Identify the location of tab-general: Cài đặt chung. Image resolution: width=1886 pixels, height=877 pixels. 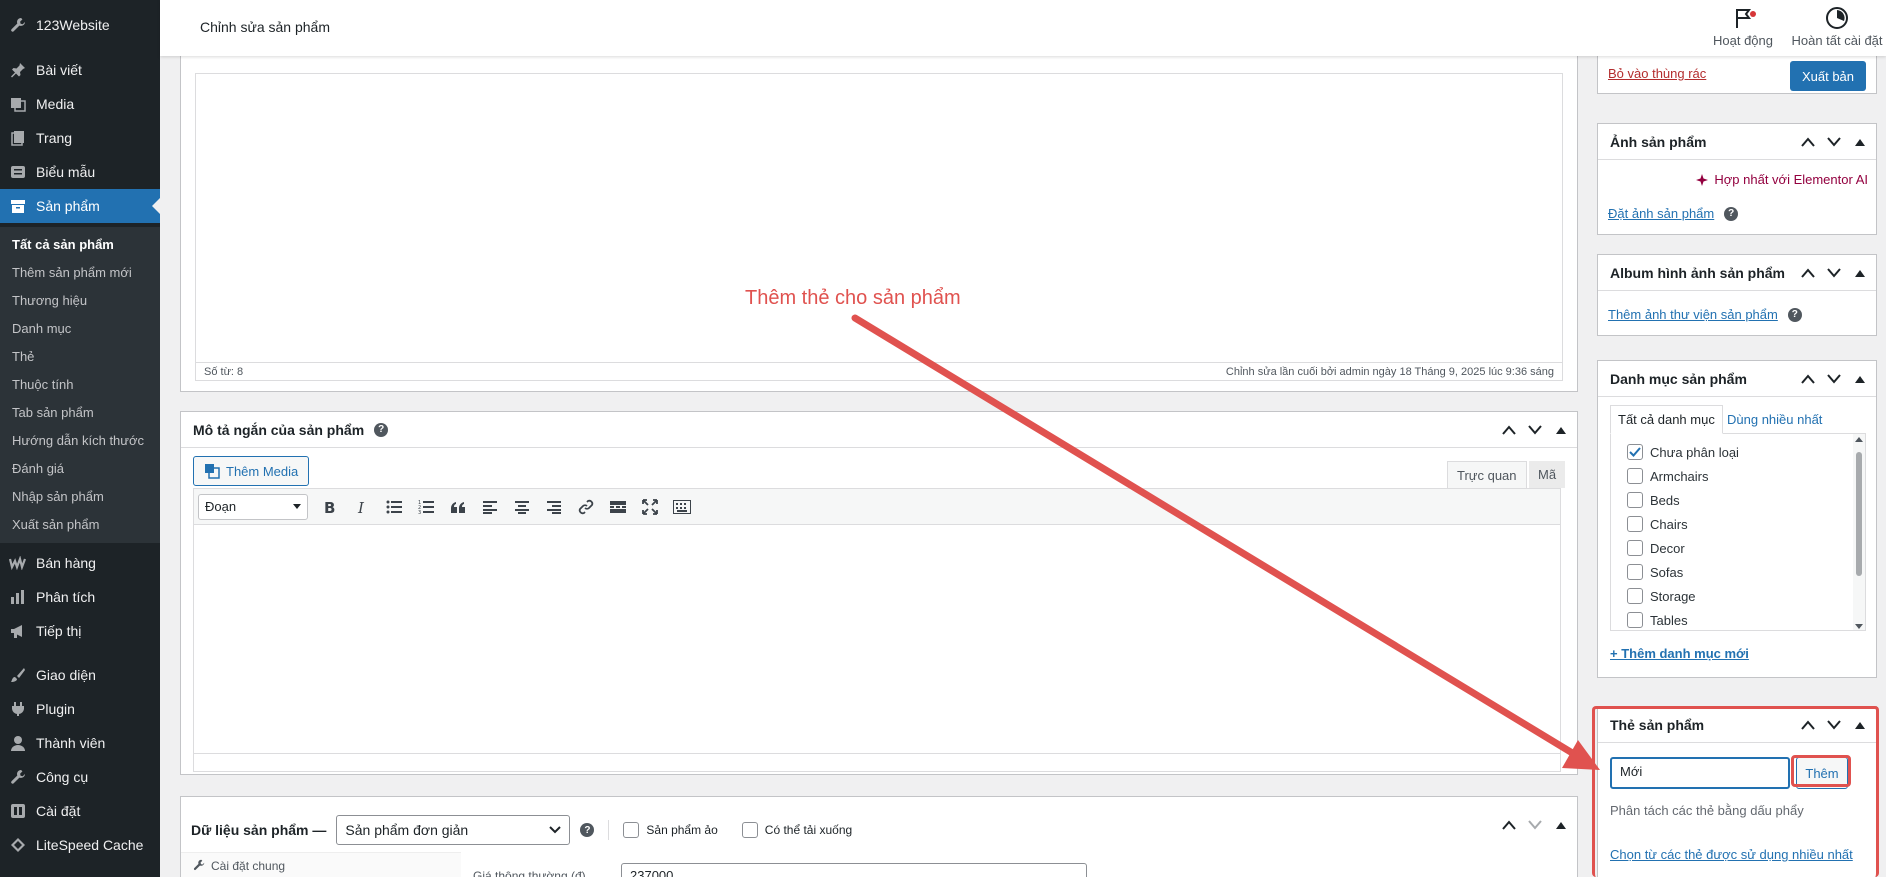
(321, 864).